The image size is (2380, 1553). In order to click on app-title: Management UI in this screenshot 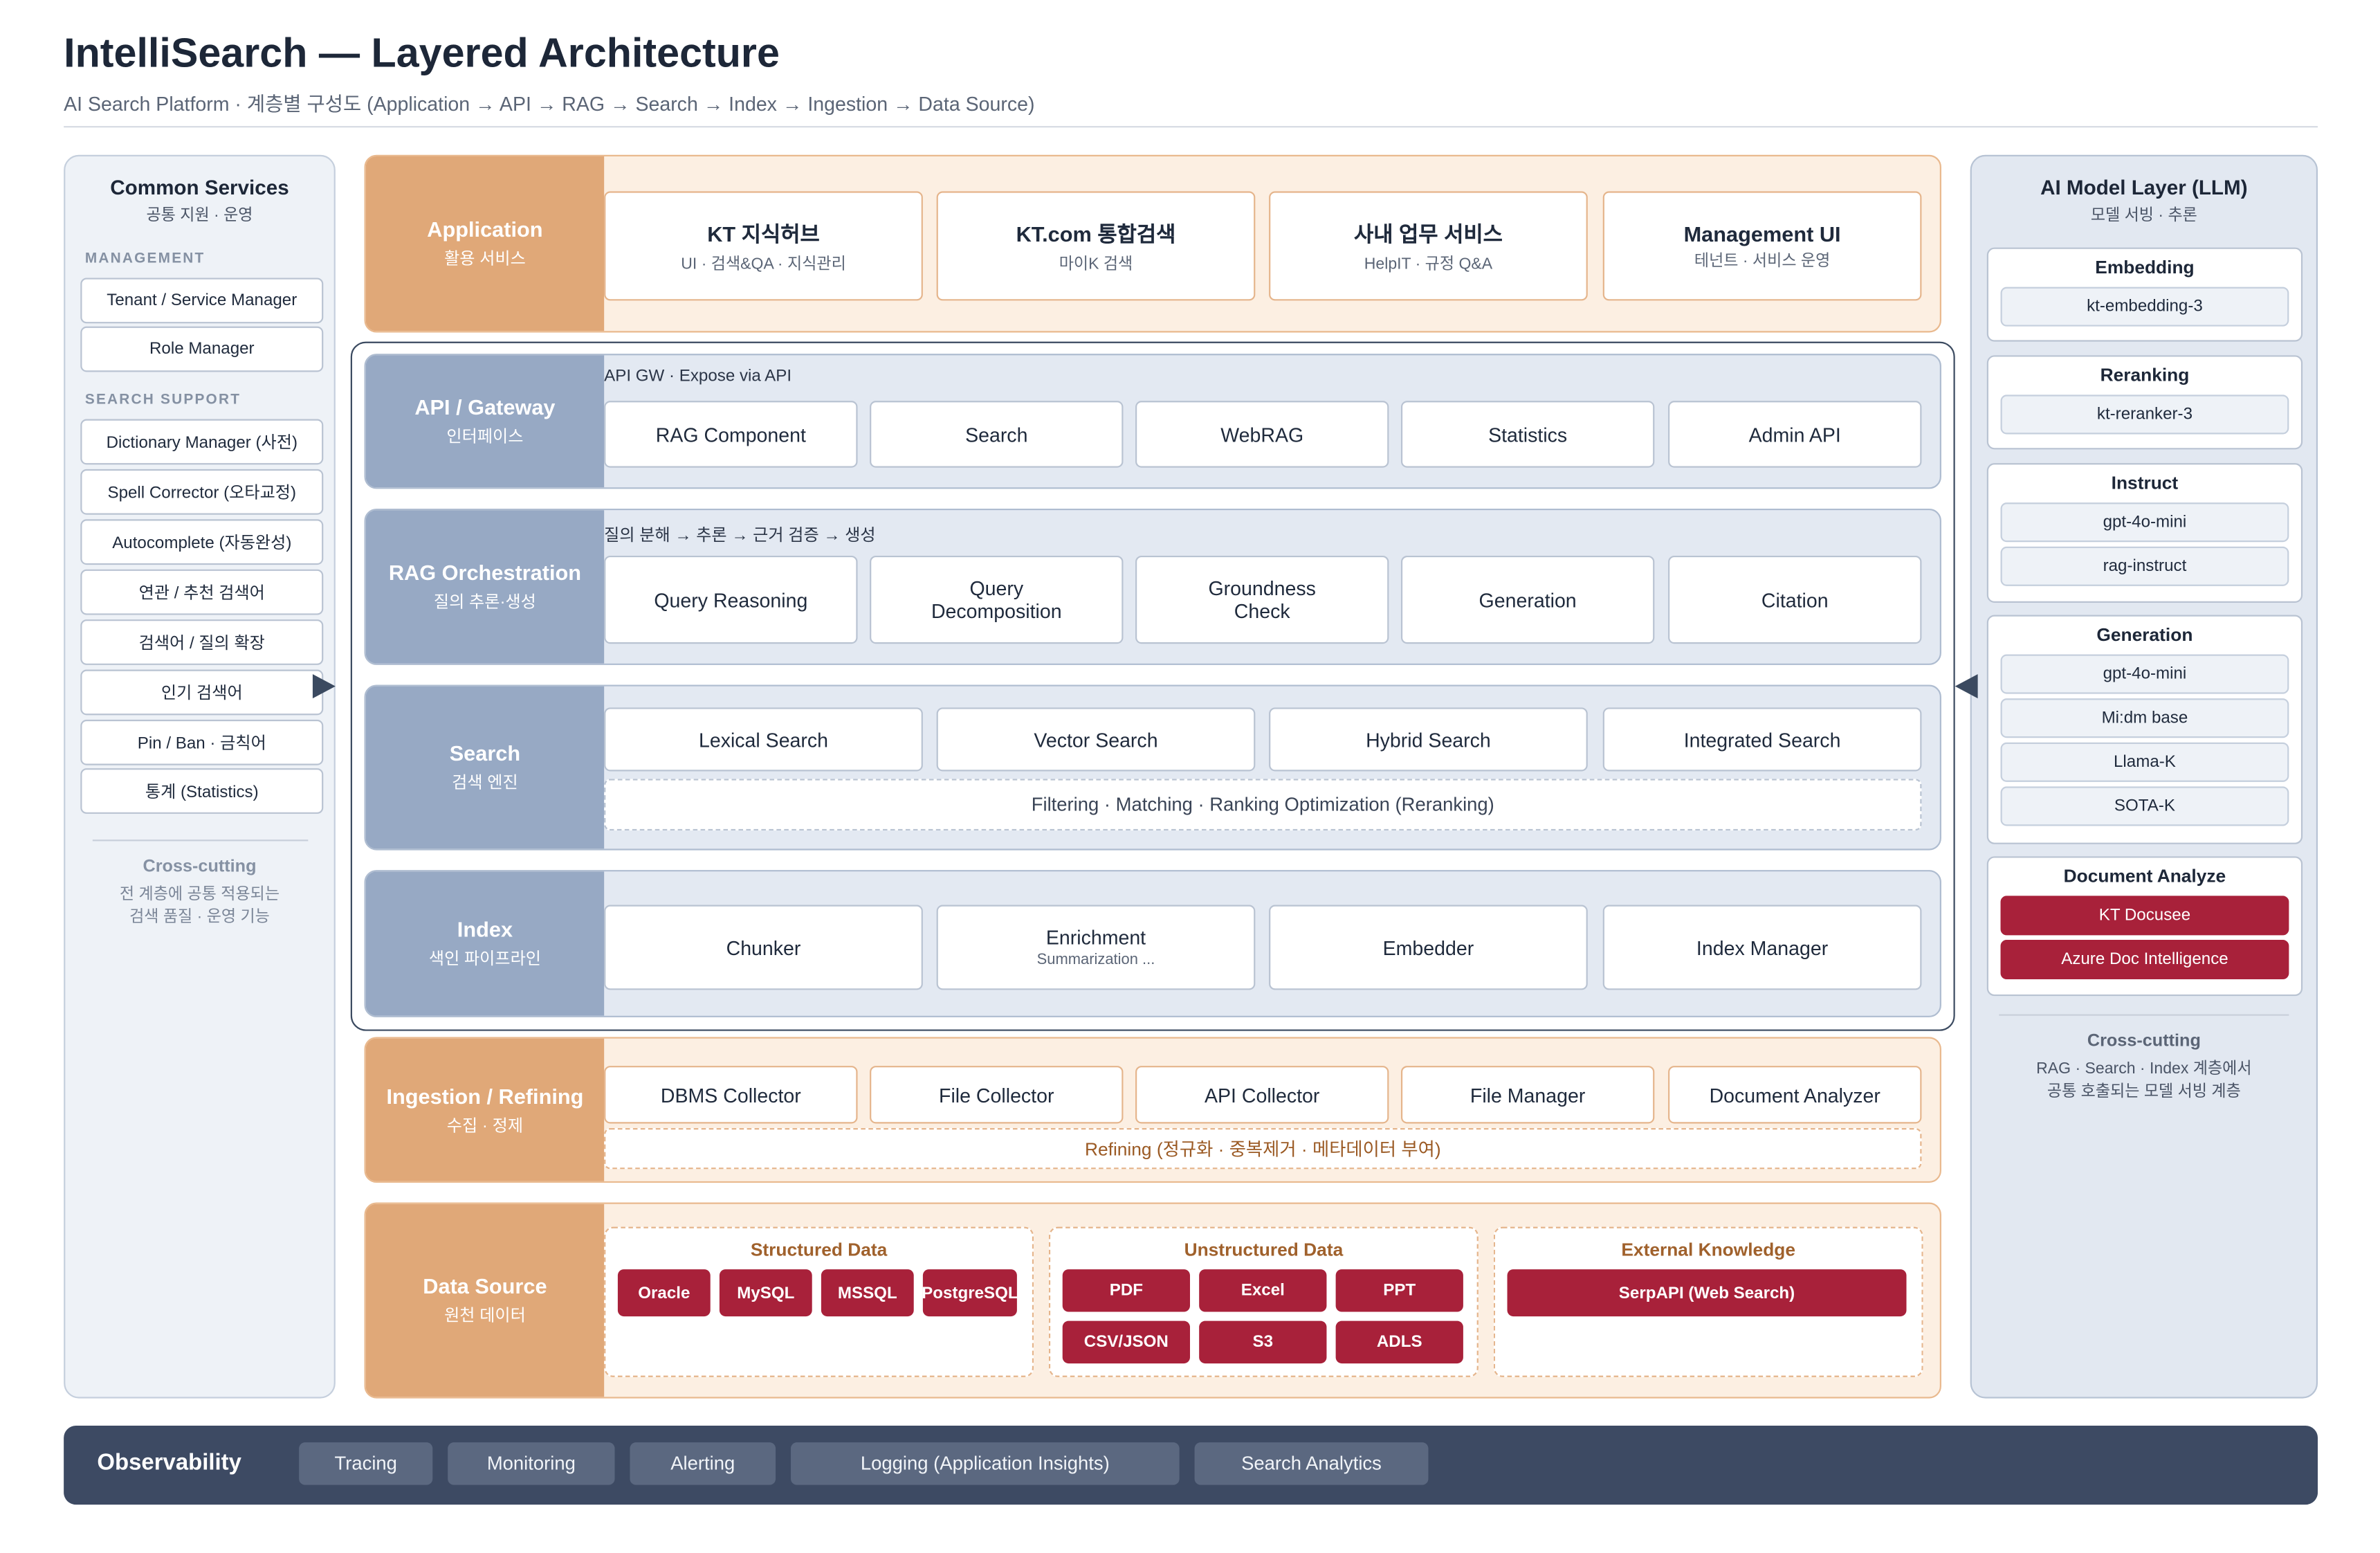, I will do `click(1762, 233)`.